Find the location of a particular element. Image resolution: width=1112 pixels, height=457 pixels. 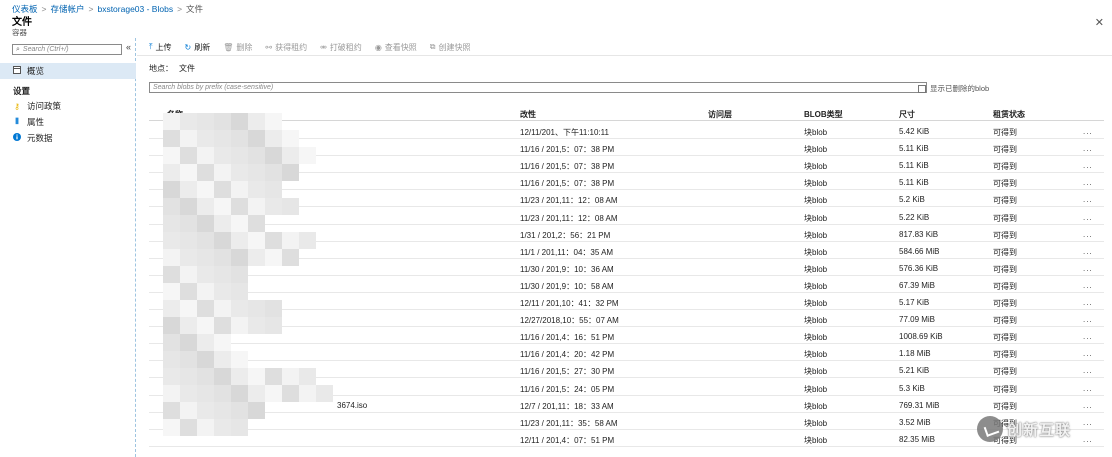

menu-search-input: ⌕ Search (Ctrl+/) is located at coordinates (67, 49).